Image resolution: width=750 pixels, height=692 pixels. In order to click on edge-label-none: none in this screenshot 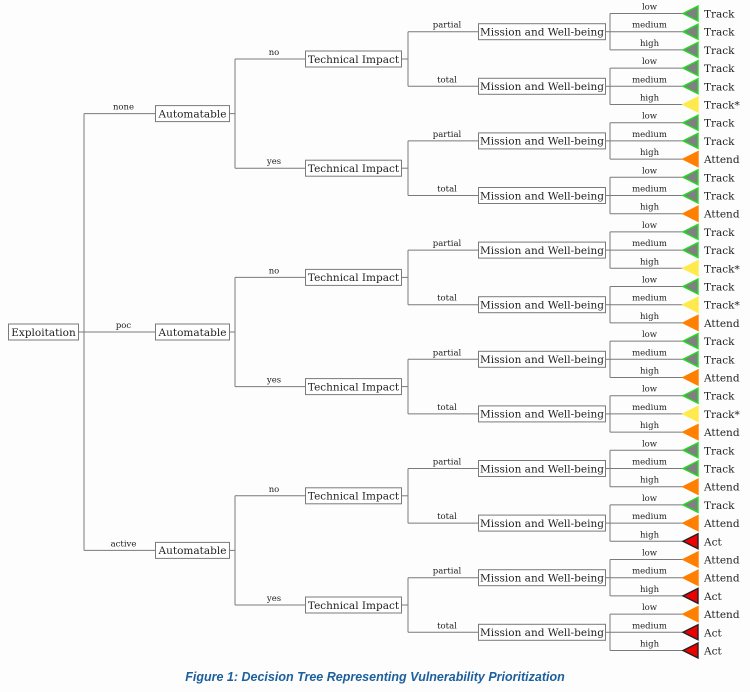, I will do `click(123, 108)`.